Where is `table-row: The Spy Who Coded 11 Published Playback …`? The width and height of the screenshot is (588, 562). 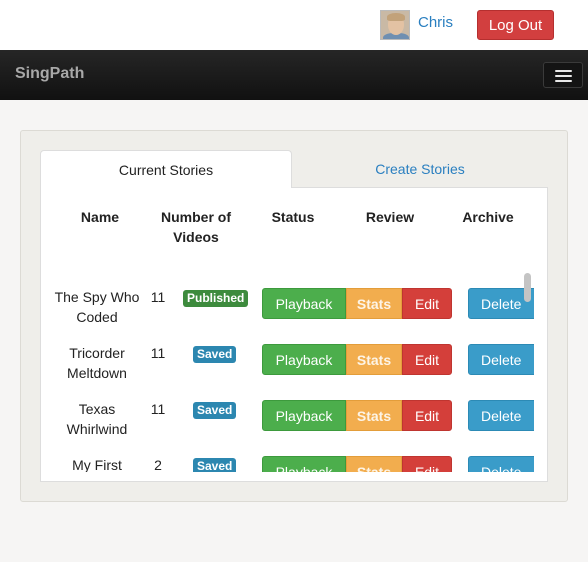
table-row: The Spy Who Coded 11 Published Playback … is located at coordinates (287, 301).